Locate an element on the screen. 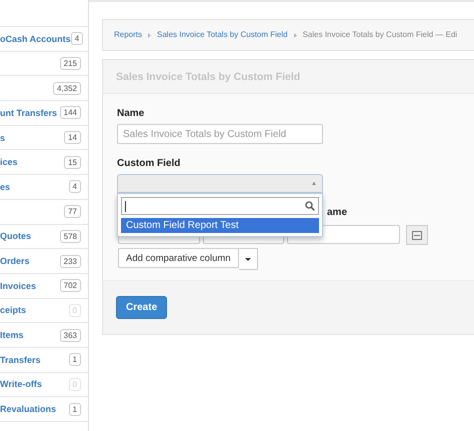  sidebar-link: ices is located at coordinates (9, 162).